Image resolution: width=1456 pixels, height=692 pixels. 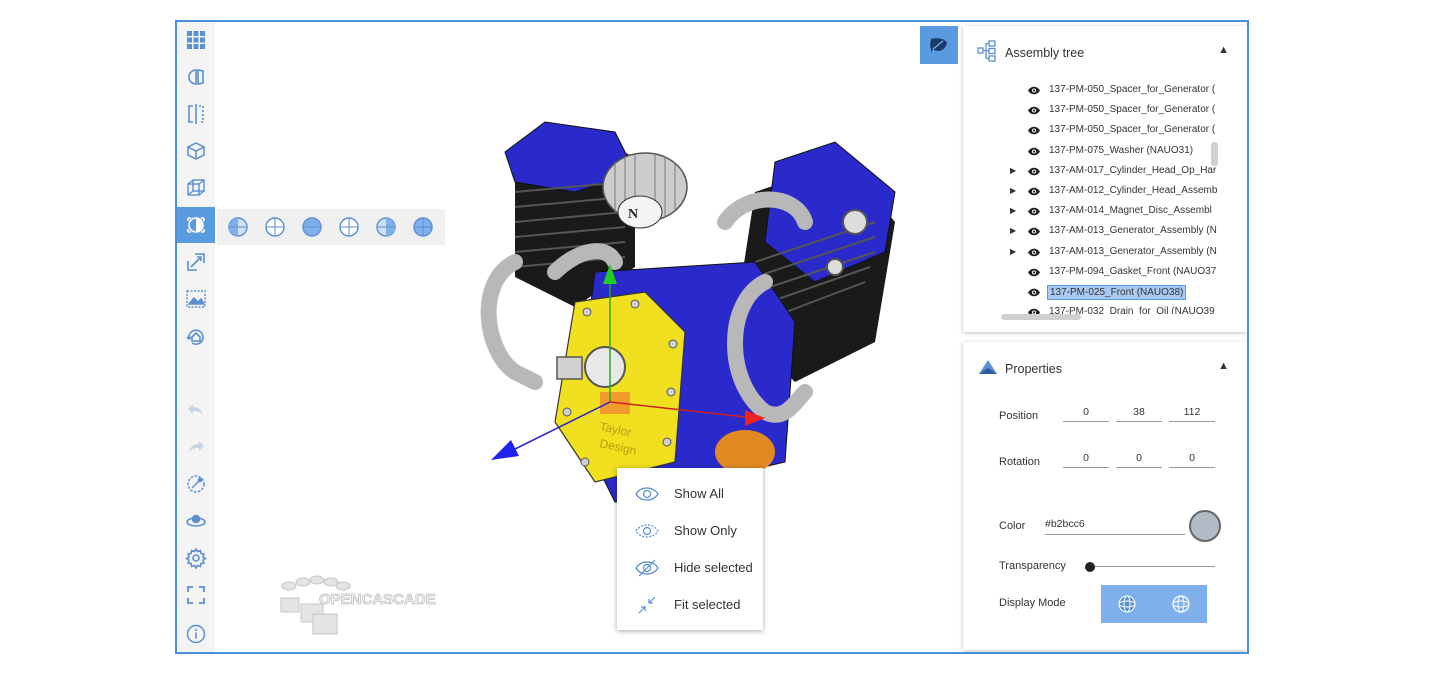 What do you see at coordinates (1090, 567) in the screenshot?
I see `transparency-slider-thumb` at bounding box center [1090, 567].